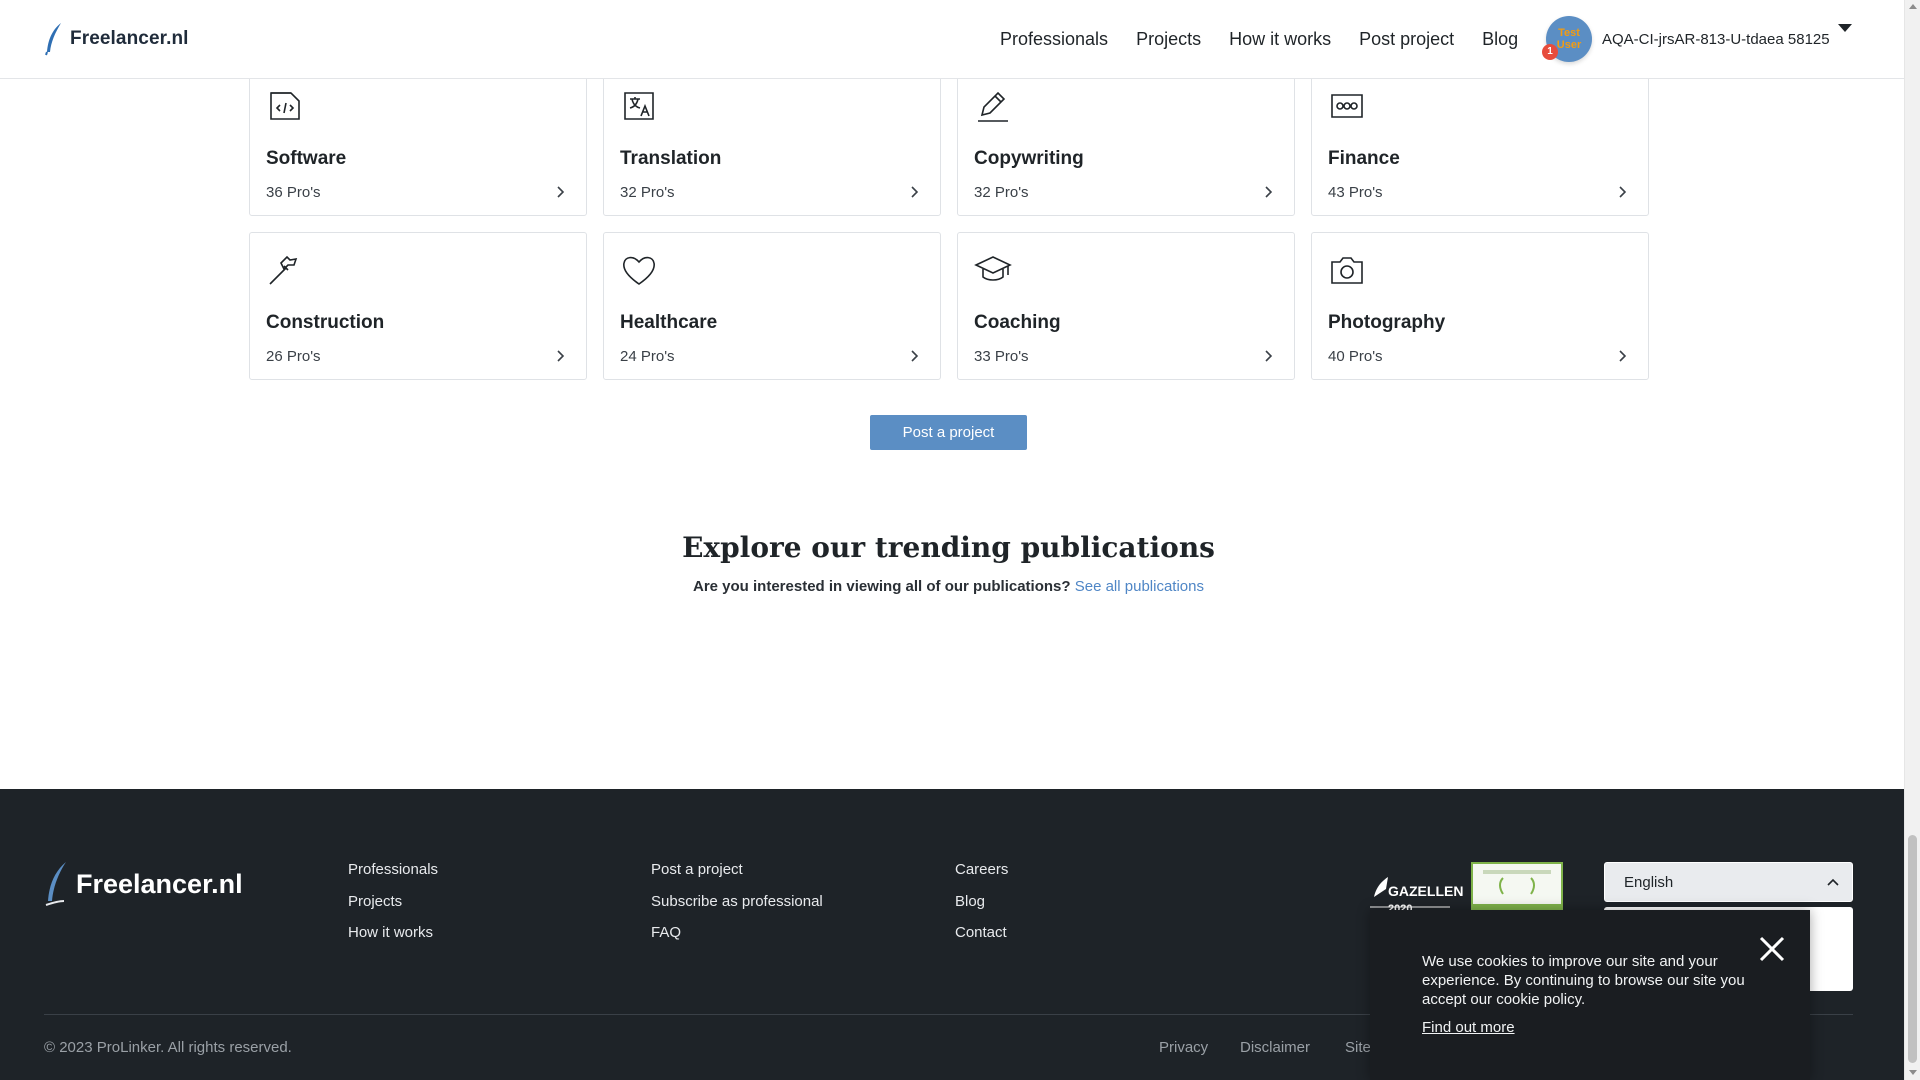 This screenshot has height=1080, width=1920. What do you see at coordinates (639, 270) in the screenshot?
I see `heart-icon` at bounding box center [639, 270].